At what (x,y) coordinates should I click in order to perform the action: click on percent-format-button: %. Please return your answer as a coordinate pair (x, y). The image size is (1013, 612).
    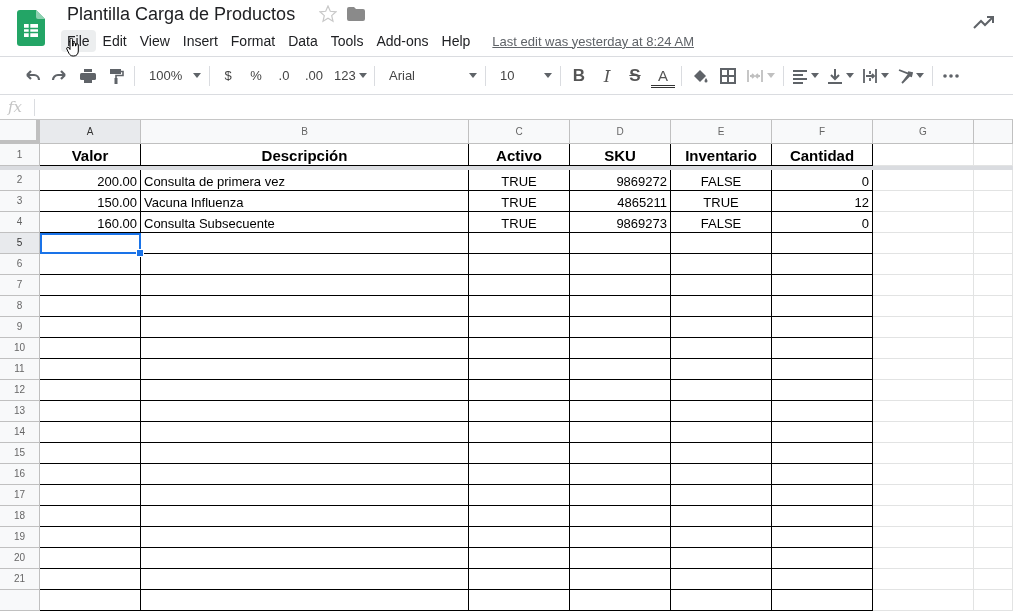
    Looking at the image, I should click on (256, 75).